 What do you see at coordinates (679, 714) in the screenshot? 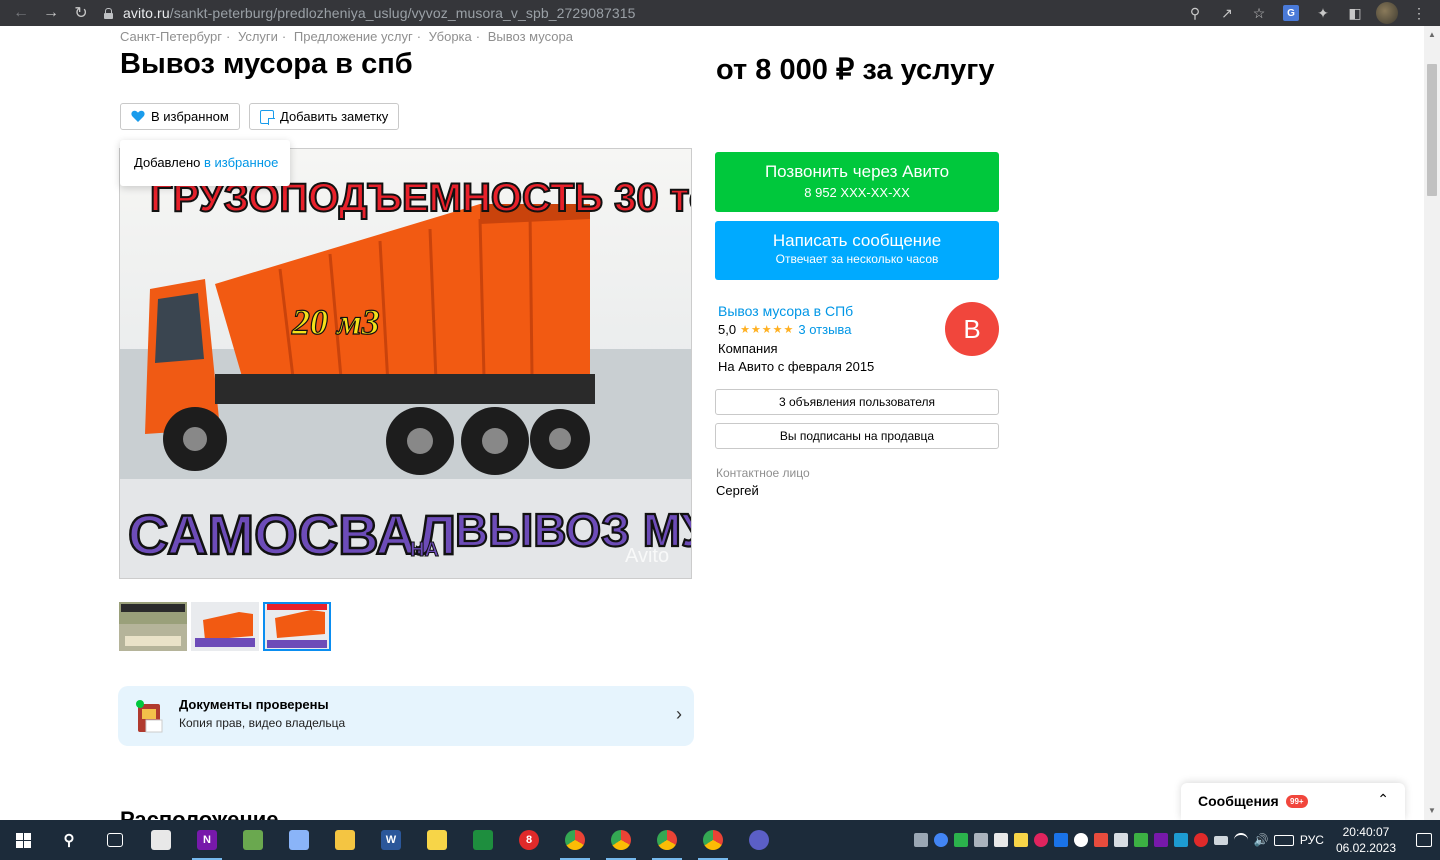
I see `chevron-right-icon: ›` at bounding box center [679, 714].